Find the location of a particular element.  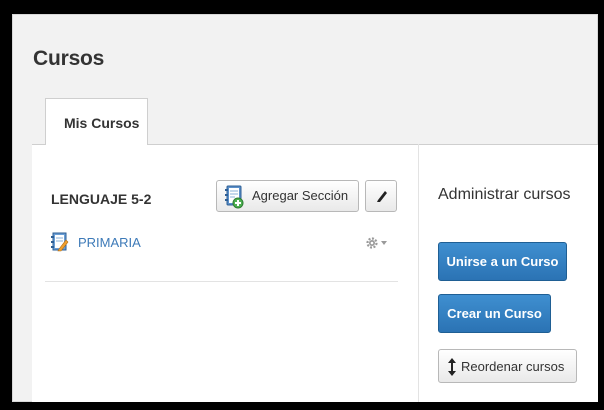

reorder-label: Reordenar cursos is located at coordinates (513, 366).